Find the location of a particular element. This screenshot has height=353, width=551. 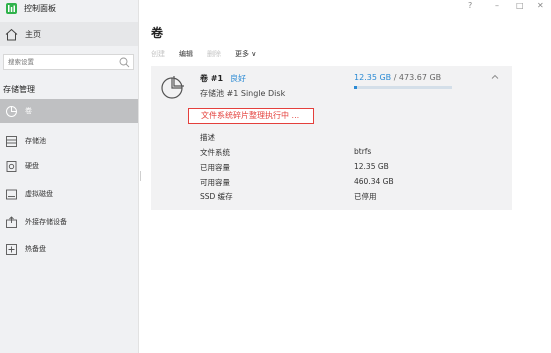

virtual-disk-icon is located at coordinates (11, 194).